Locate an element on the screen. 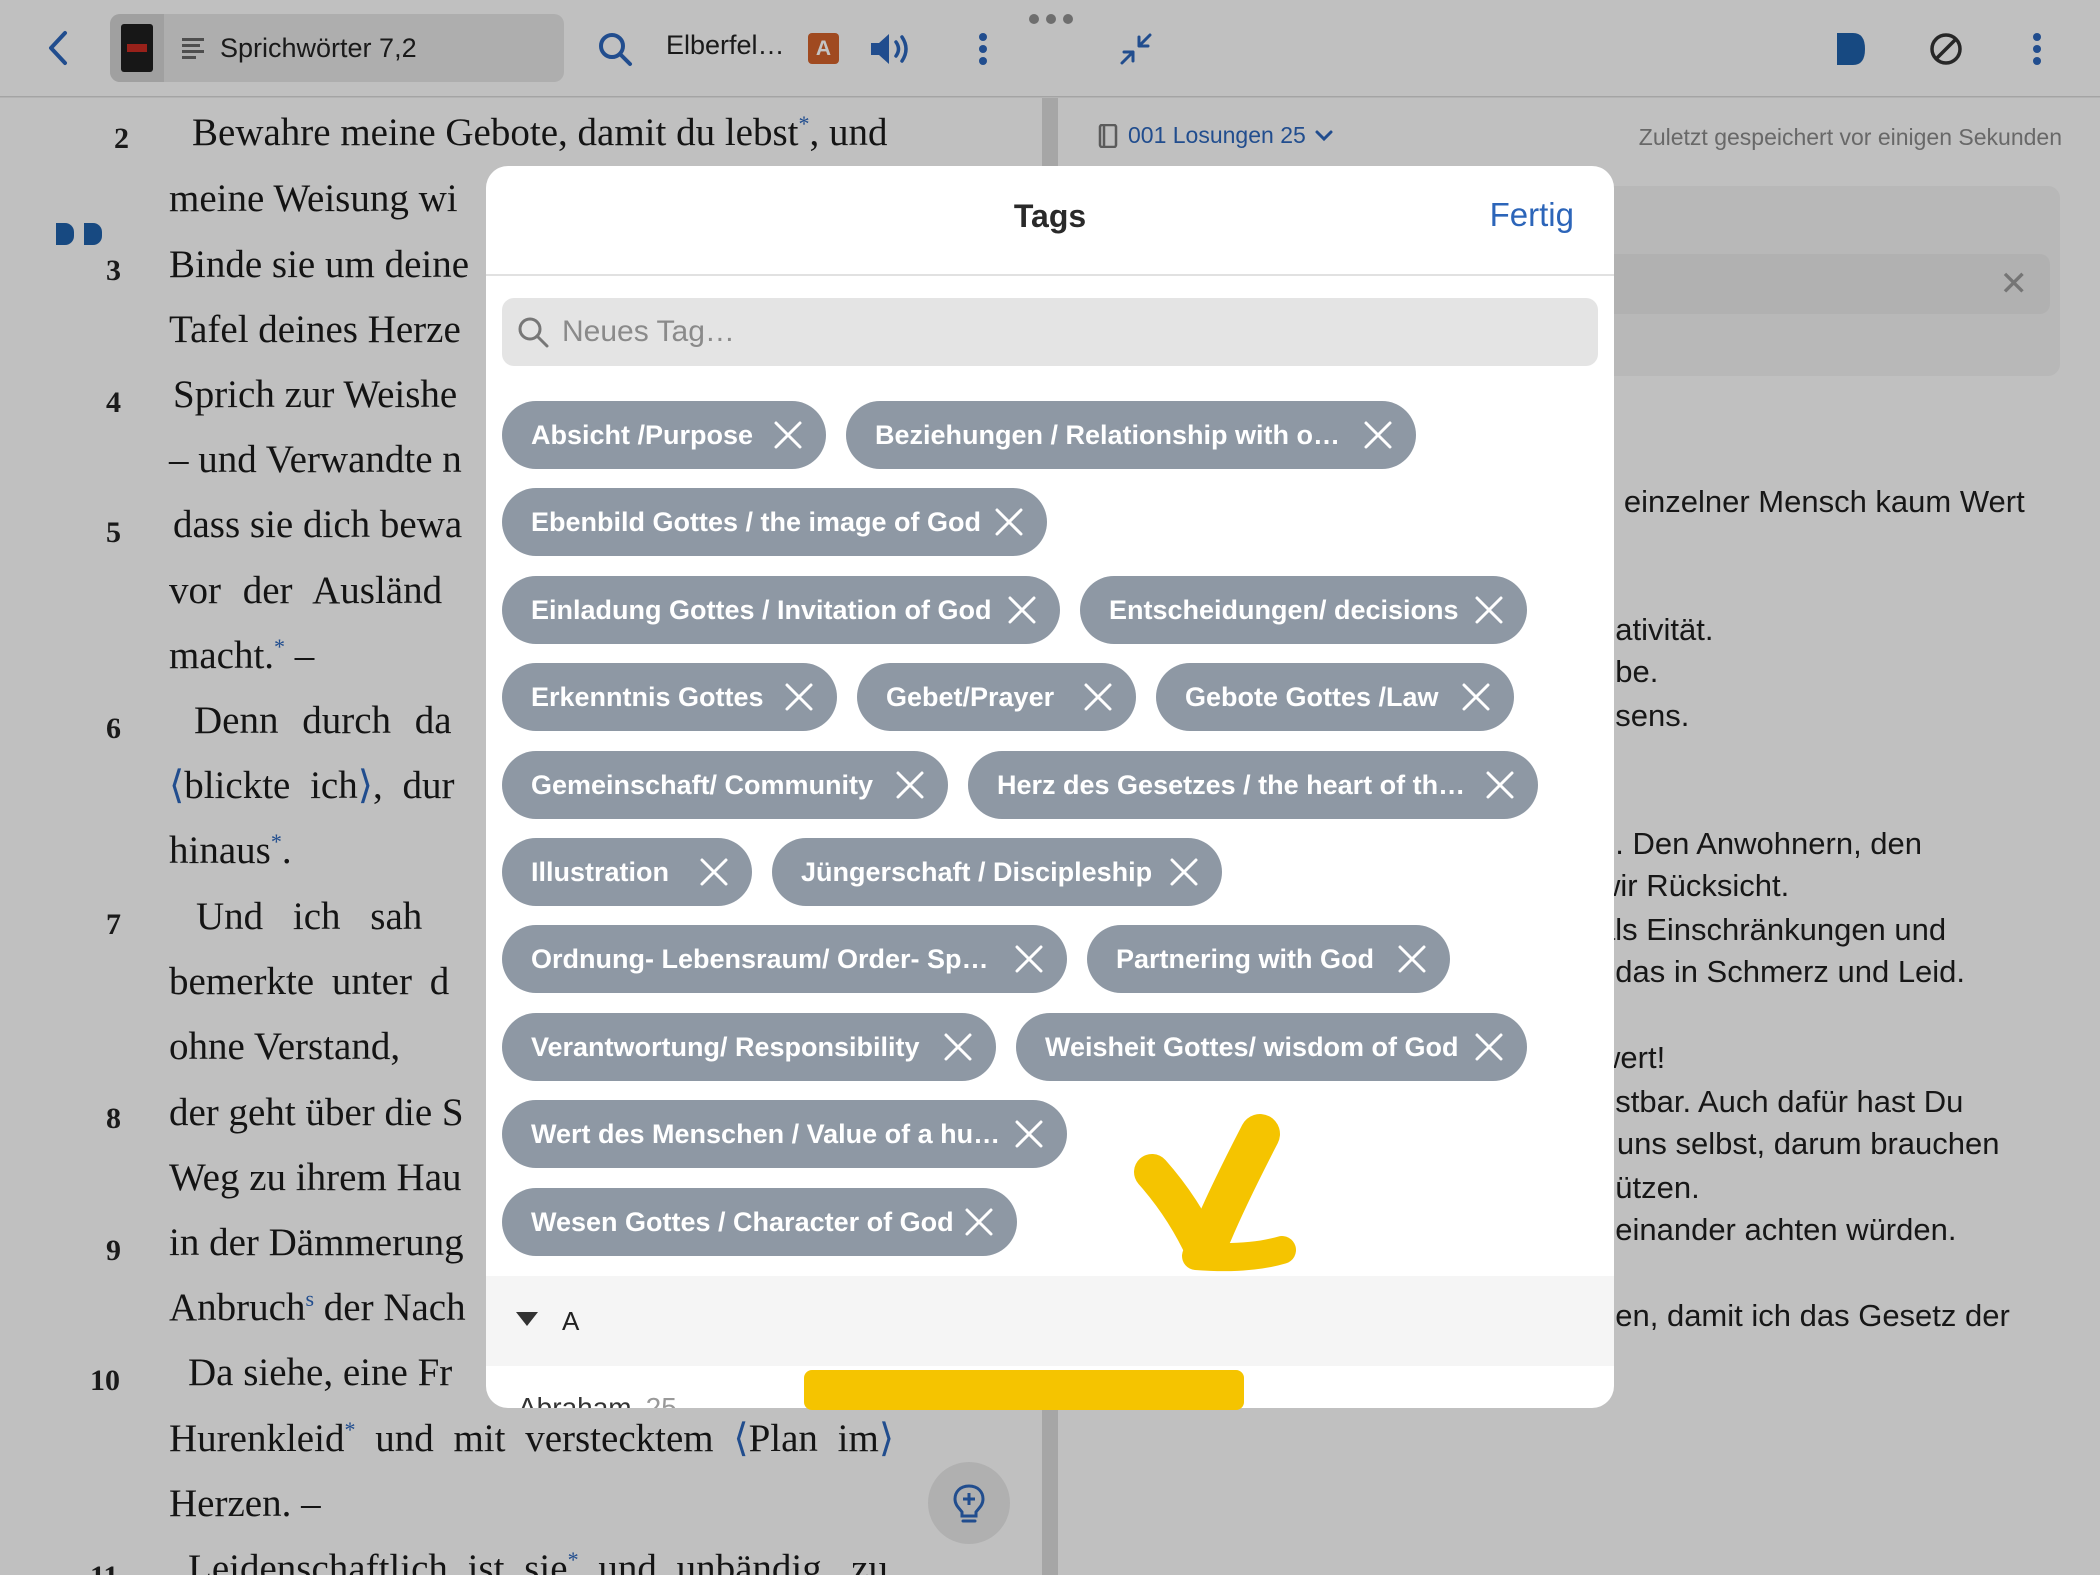 This screenshot has height=1575, width=2100. tag-chip: Wesen Gottes / Character of God is located at coordinates (759, 1222).